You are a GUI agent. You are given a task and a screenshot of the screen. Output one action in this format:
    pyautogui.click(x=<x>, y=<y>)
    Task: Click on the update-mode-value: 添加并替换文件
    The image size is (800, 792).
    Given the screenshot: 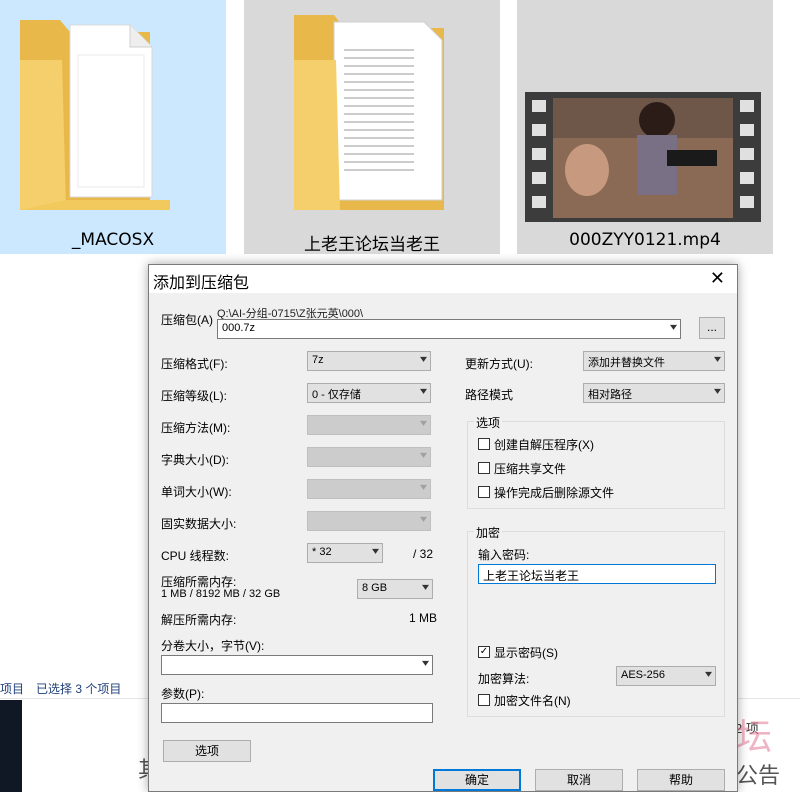 What is the action you would take?
    pyautogui.click(x=626, y=363)
    